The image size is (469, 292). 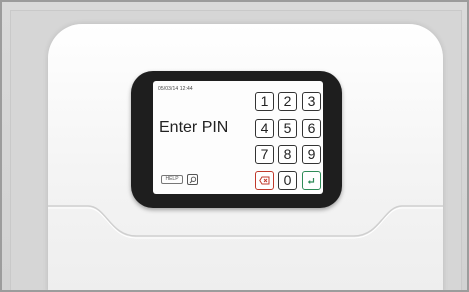 What do you see at coordinates (311, 154) in the screenshot?
I see `key-9: 9` at bounding box center [311, 154].